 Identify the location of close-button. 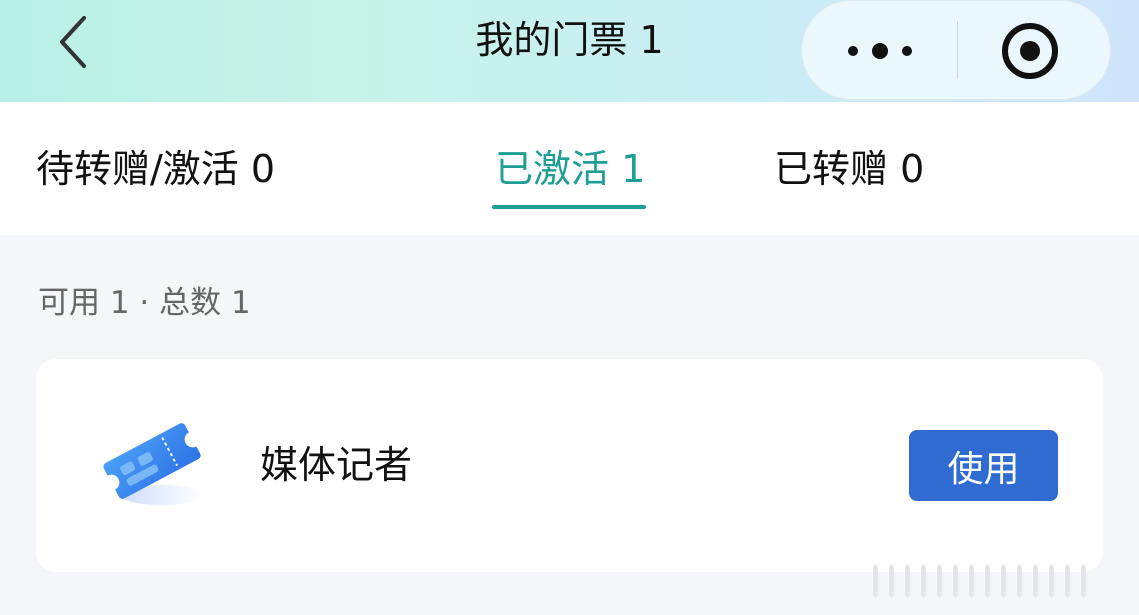
(1030, 51).